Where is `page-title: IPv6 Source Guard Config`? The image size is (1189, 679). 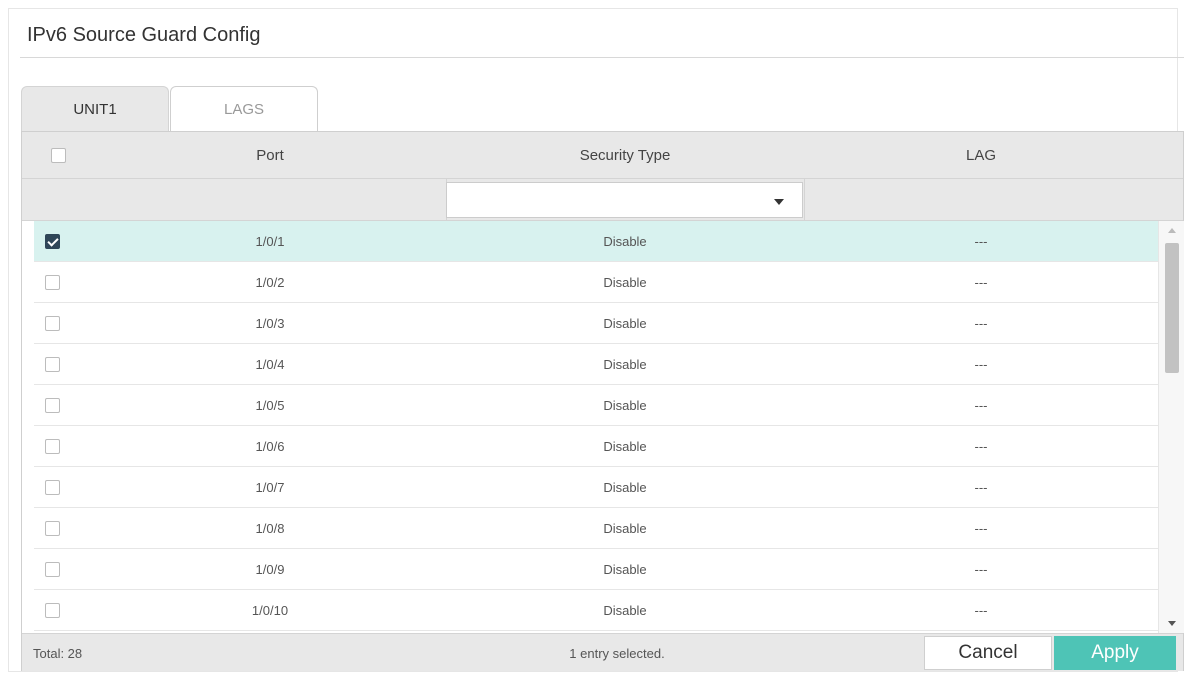
page-title: IPv6 Source Guard Config is located at coordinates (144, 35).